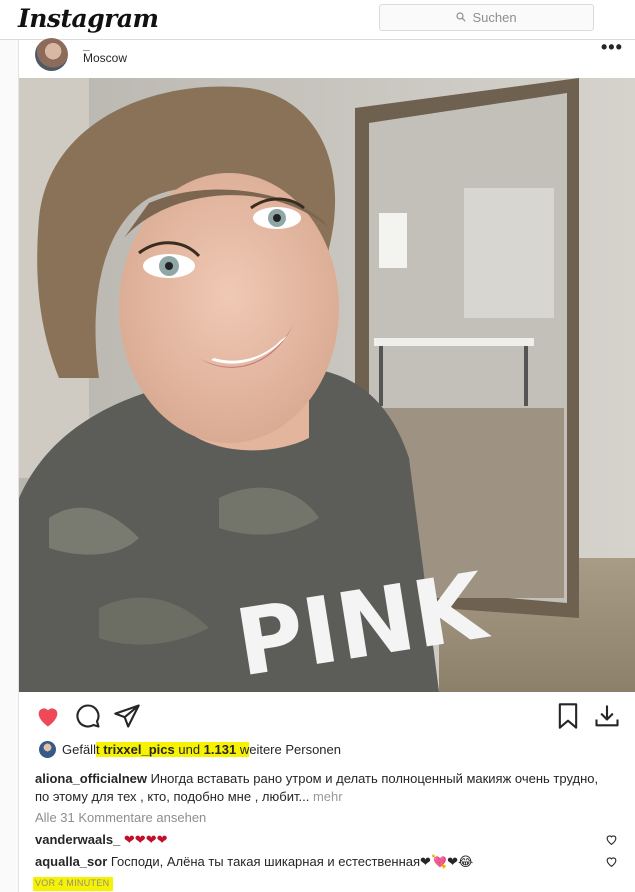 Image resolution: width=635 pixels, height=892 pixels. I want to click on comment-icon, so click(88, 716).